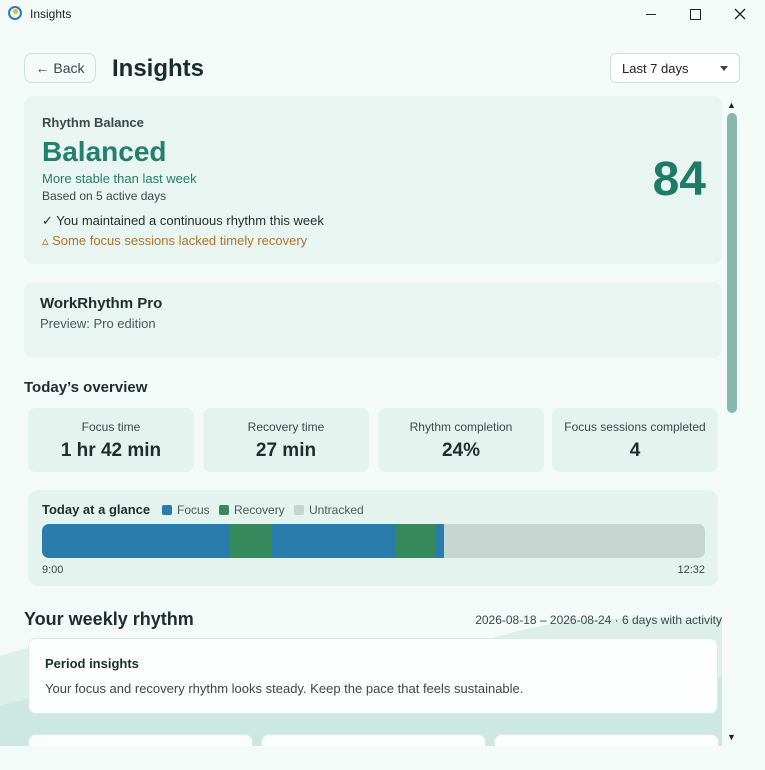 The image size is (765, 770). I want to click on stat-focus-time: Focus time 1 hr 42 min, so click(111, 440).